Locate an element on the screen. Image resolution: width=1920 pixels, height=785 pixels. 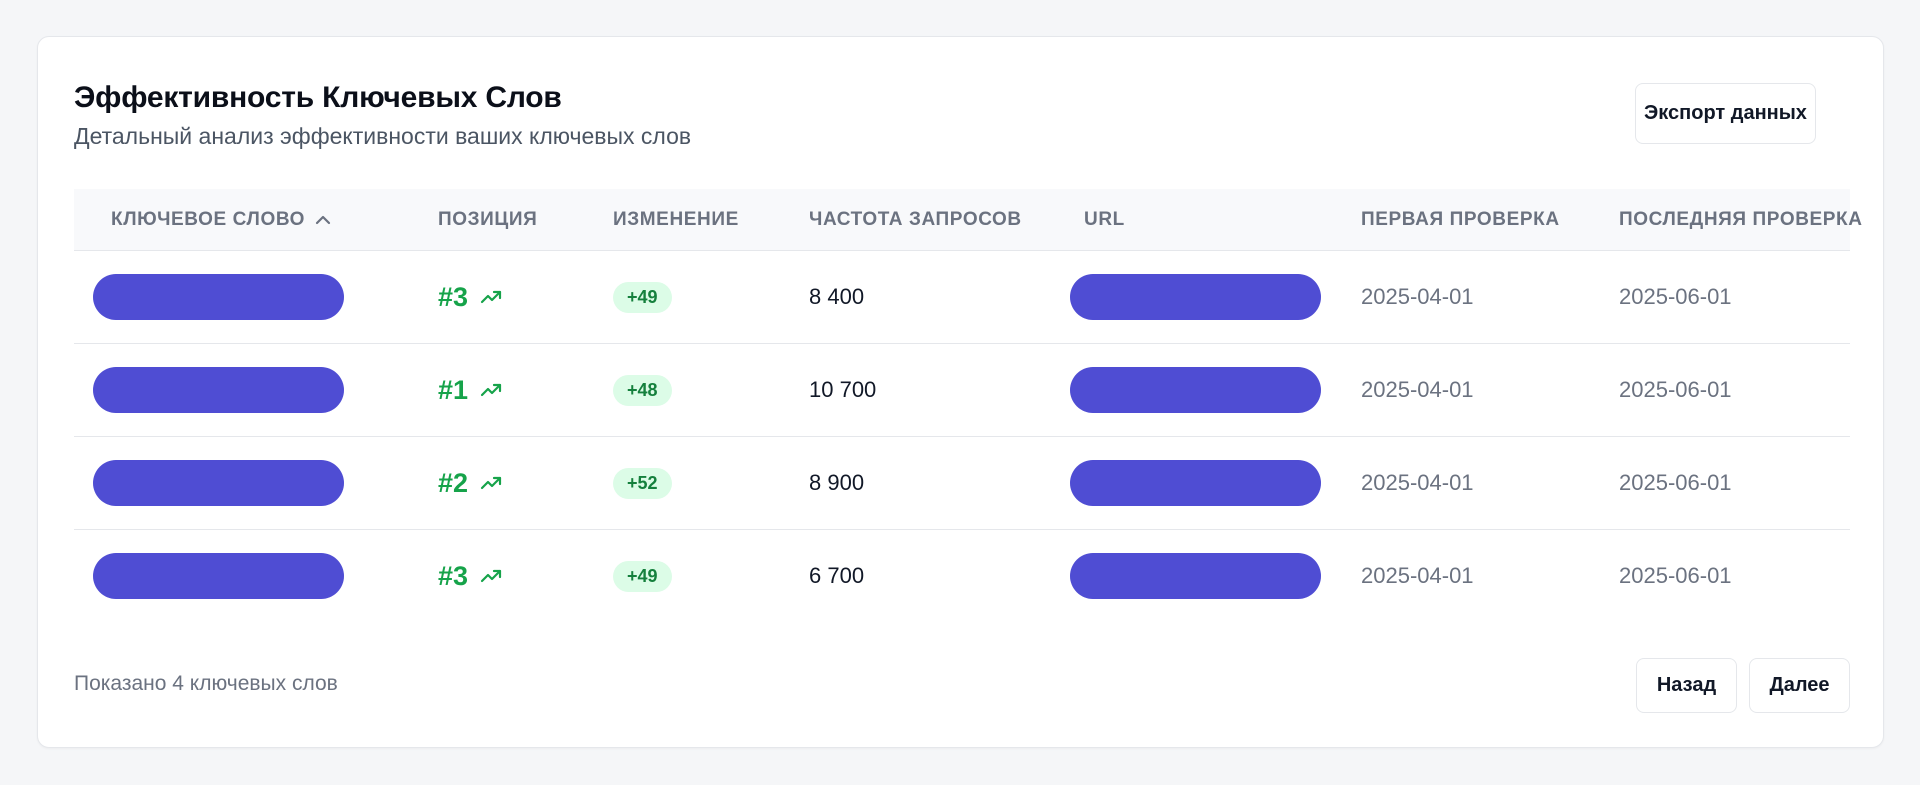
frequency-value: 8 900 is located at coordinates (837, 482).